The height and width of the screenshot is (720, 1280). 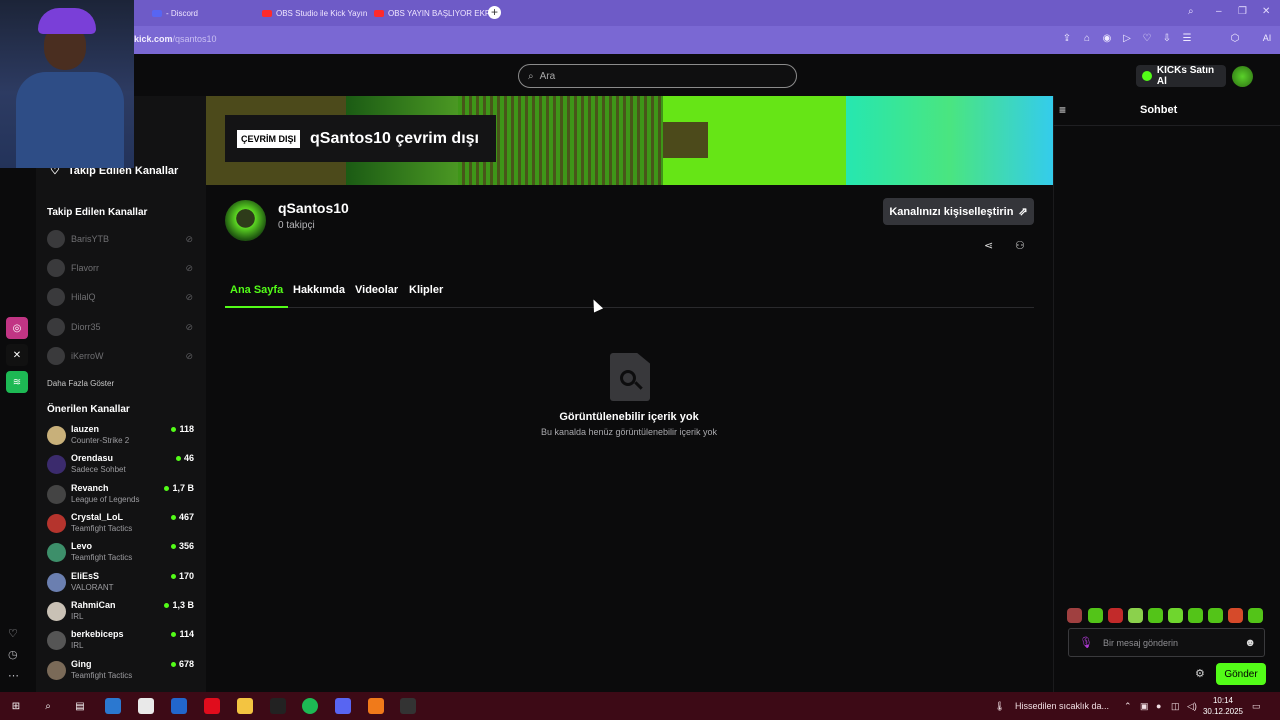 What do you see at coordinates (1128, 706) in the screenshot?
I see `chevron-up-icon: ⌃` at bounding box center [1128, 706].